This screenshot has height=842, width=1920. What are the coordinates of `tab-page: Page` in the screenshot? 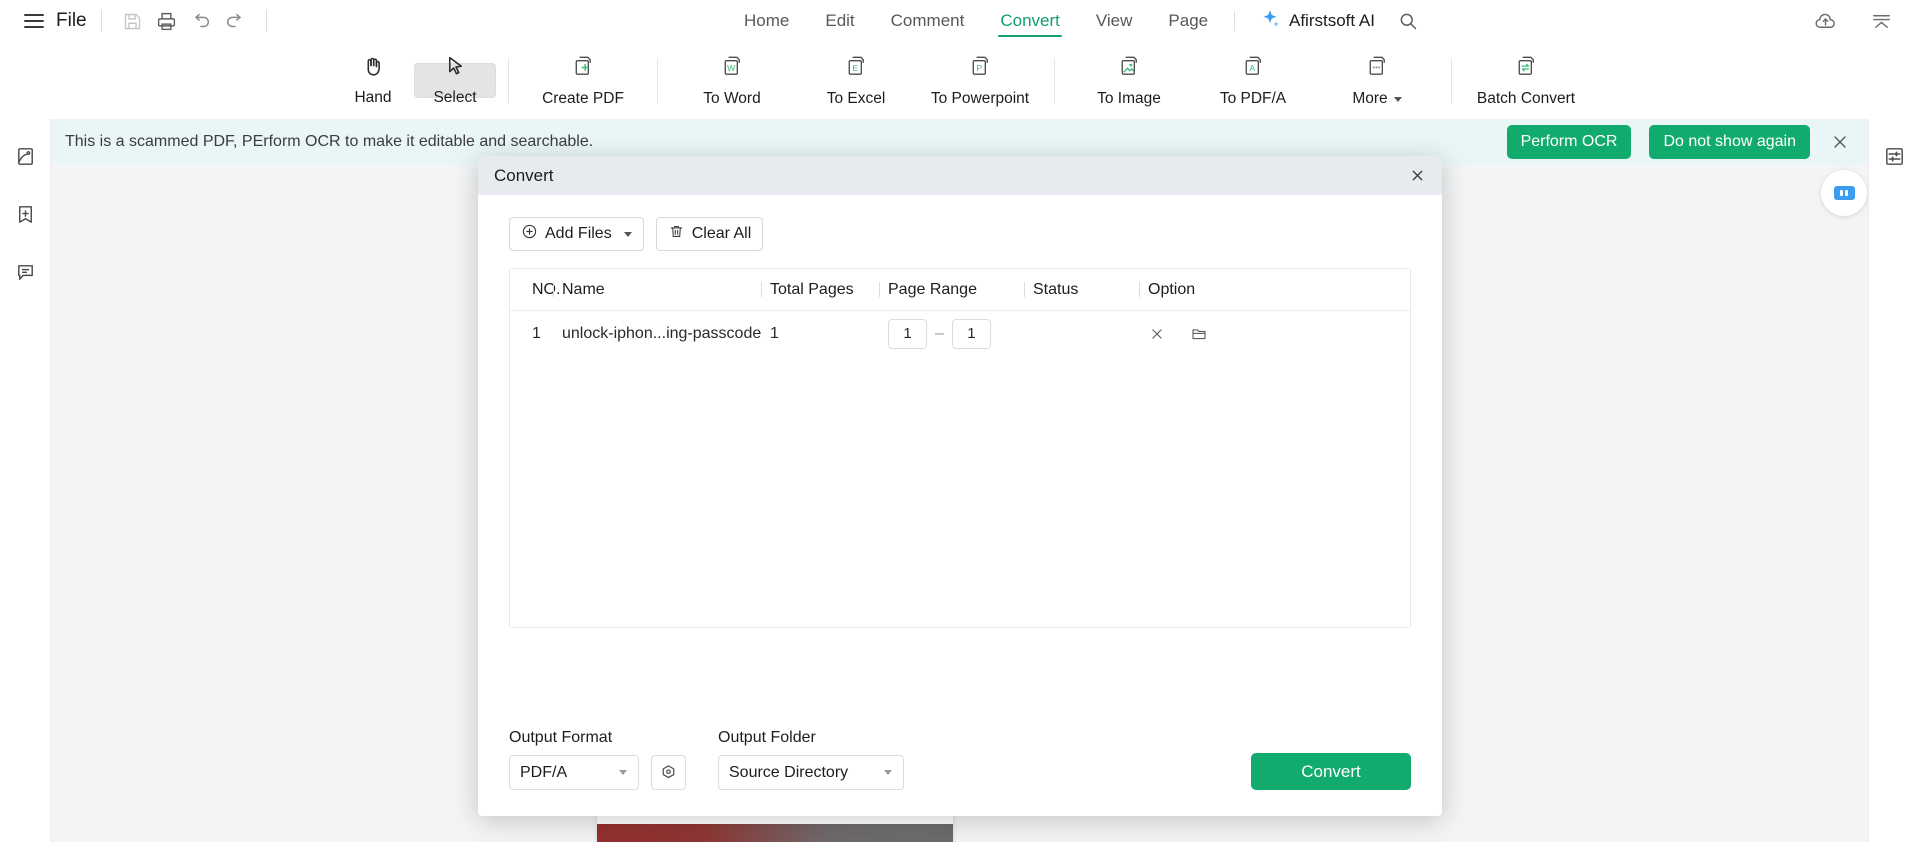 It's located at (1188, 21).